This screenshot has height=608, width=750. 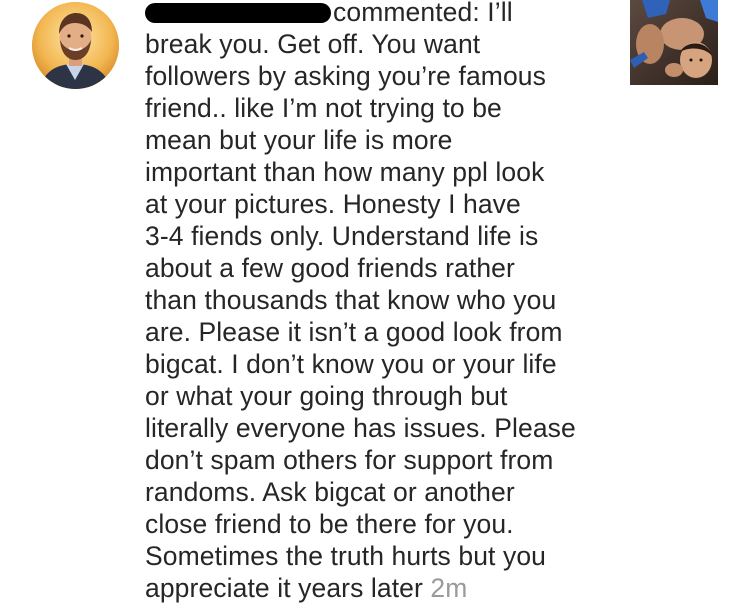 What do you see at coordinates (330, 492) in the screenshot?
I see `comment-line-16: randoms. Ask bigcat or another` at bounding box center [330, 492].